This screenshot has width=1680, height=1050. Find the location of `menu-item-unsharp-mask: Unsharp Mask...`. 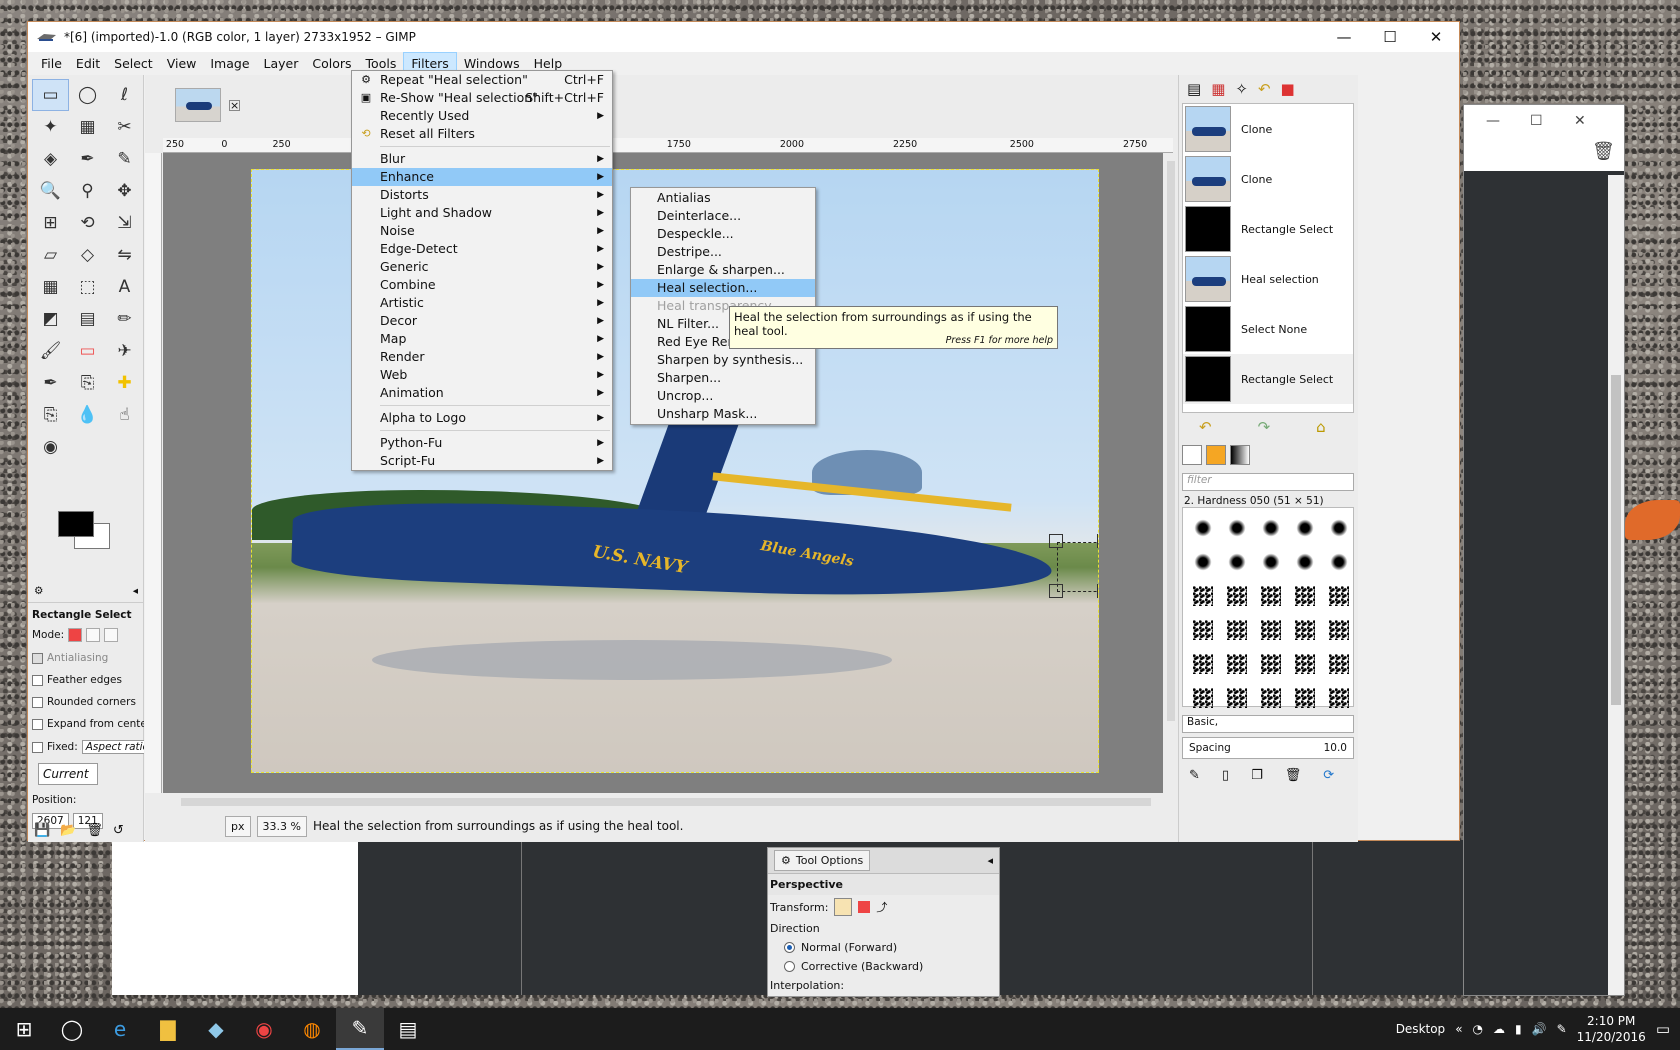

menu-item-unsharp-mask: Unsharp Mask... is located at coordinates (723, 414).